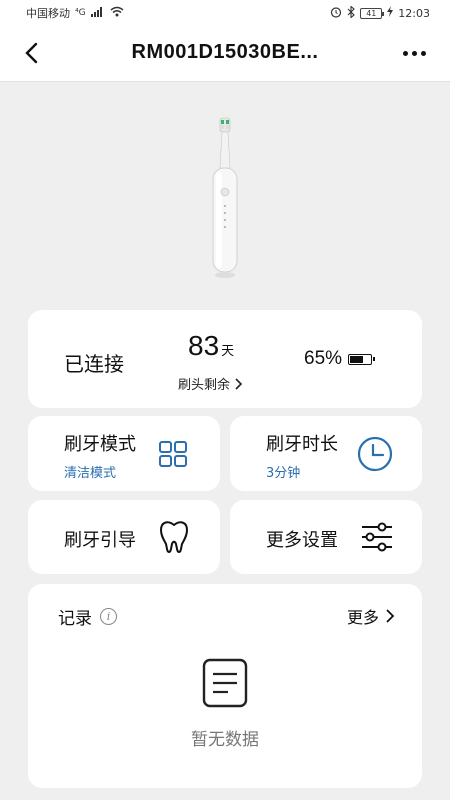  Describe the element at coordinates (375, 456) in the screenshot. I see `clock-icon` at that location.